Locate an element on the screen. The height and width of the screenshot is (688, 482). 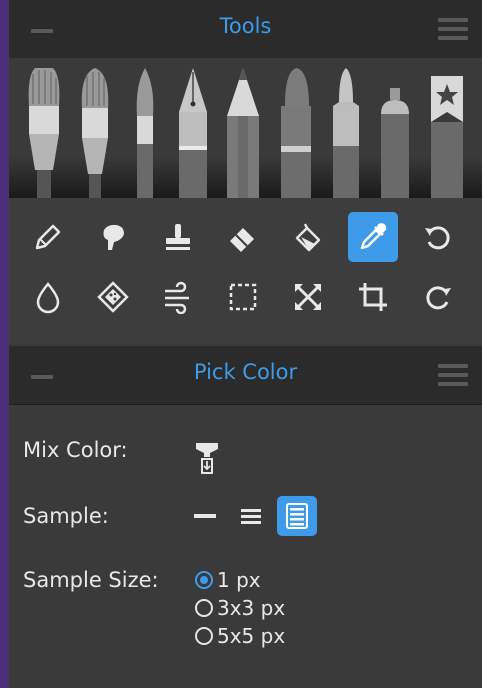
felt-pen is located at coordinates (346, 132).